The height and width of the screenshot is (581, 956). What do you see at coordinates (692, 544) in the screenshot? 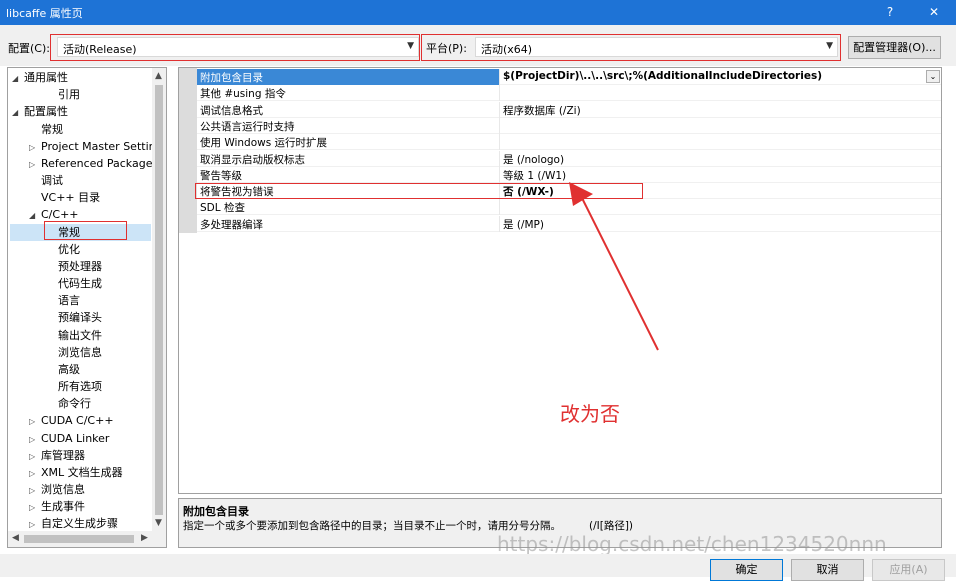
I see `watermark: https://blog.csdn.net/chen1234520nnn` at bounding box center [692, 544].